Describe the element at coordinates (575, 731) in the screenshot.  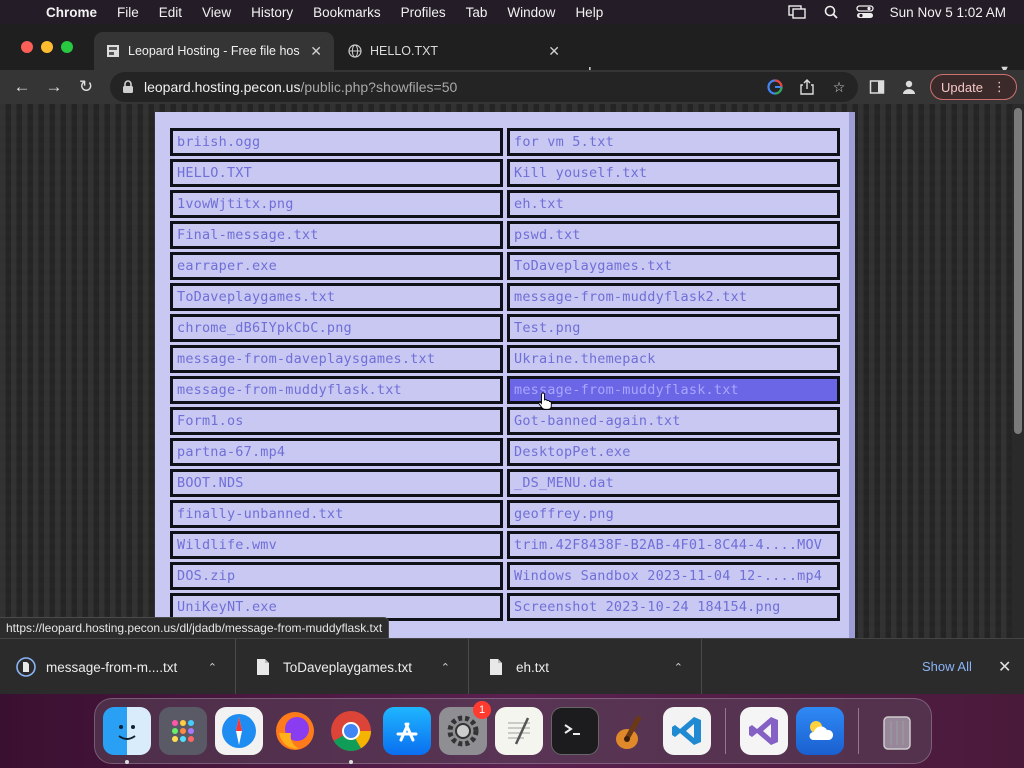
I see `terminal-icon` at that location.